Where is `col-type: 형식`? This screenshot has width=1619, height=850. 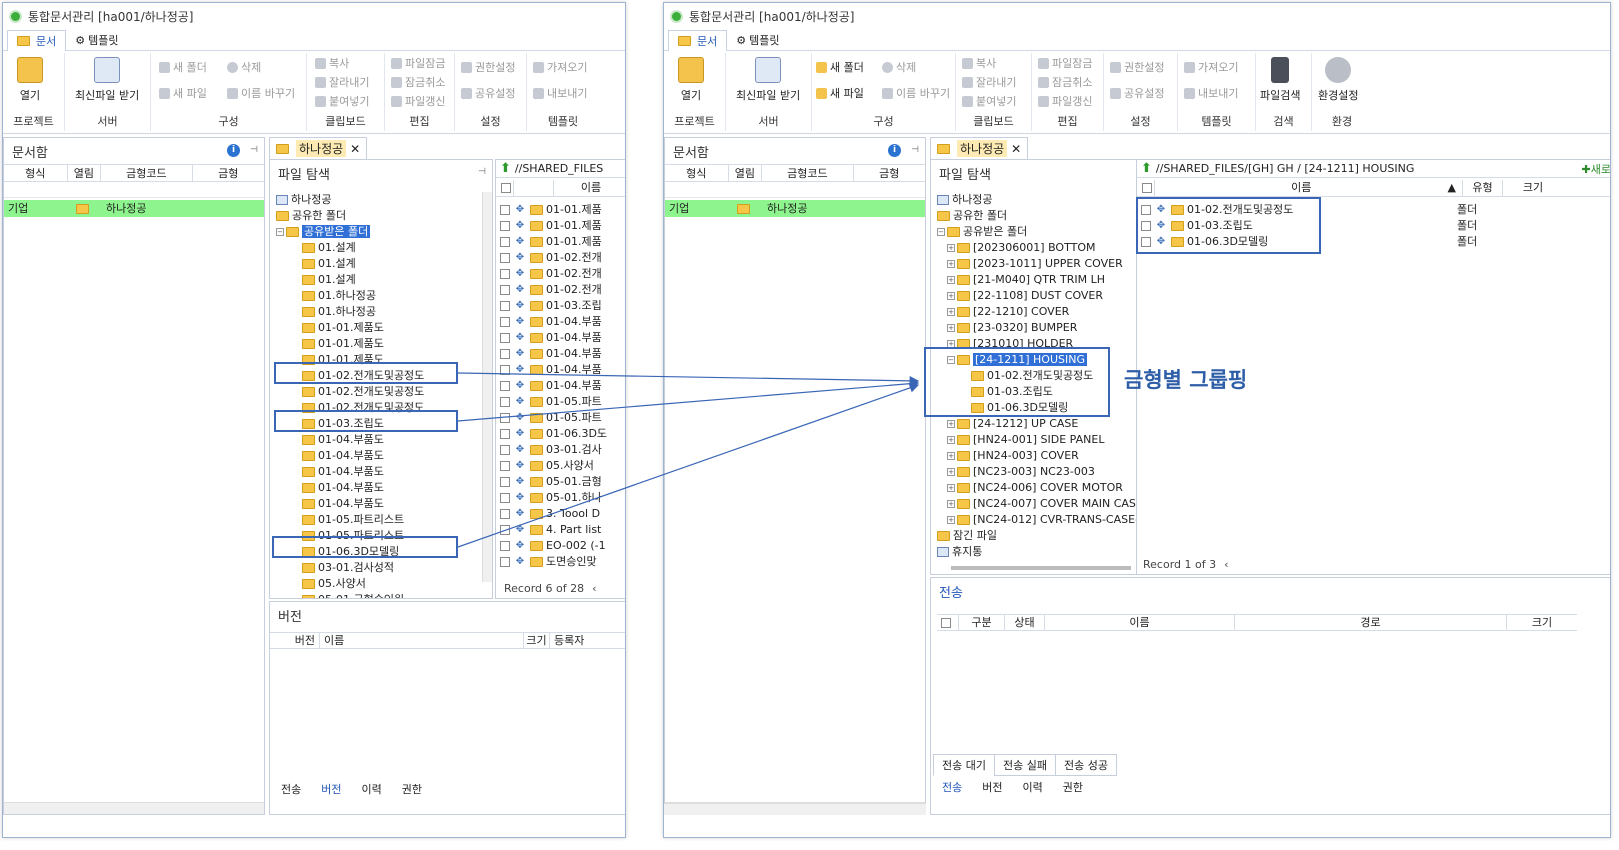
col-type: 형식 is located at coordinates (36, 173).